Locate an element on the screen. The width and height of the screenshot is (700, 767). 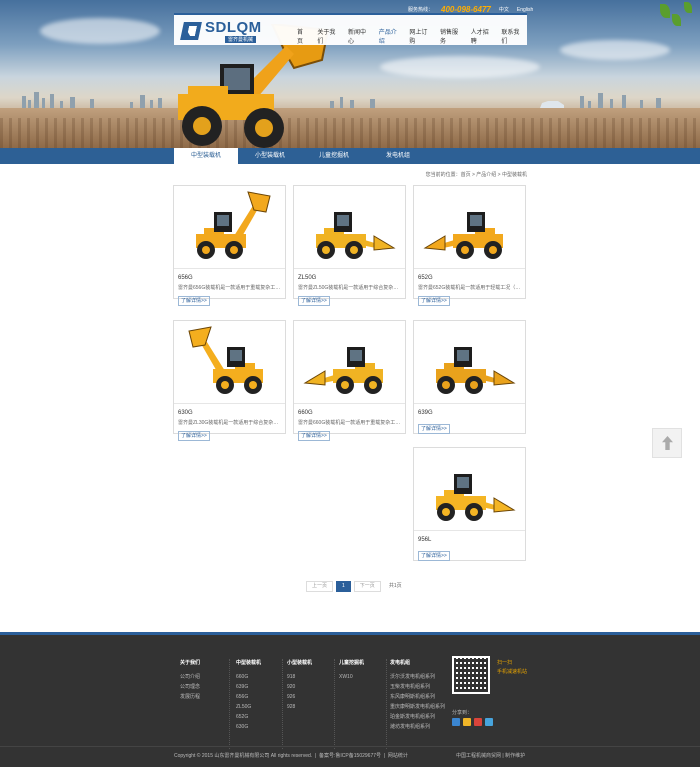
tab-medium-loader: 中型装载机 is located at coordinates (206, 156).